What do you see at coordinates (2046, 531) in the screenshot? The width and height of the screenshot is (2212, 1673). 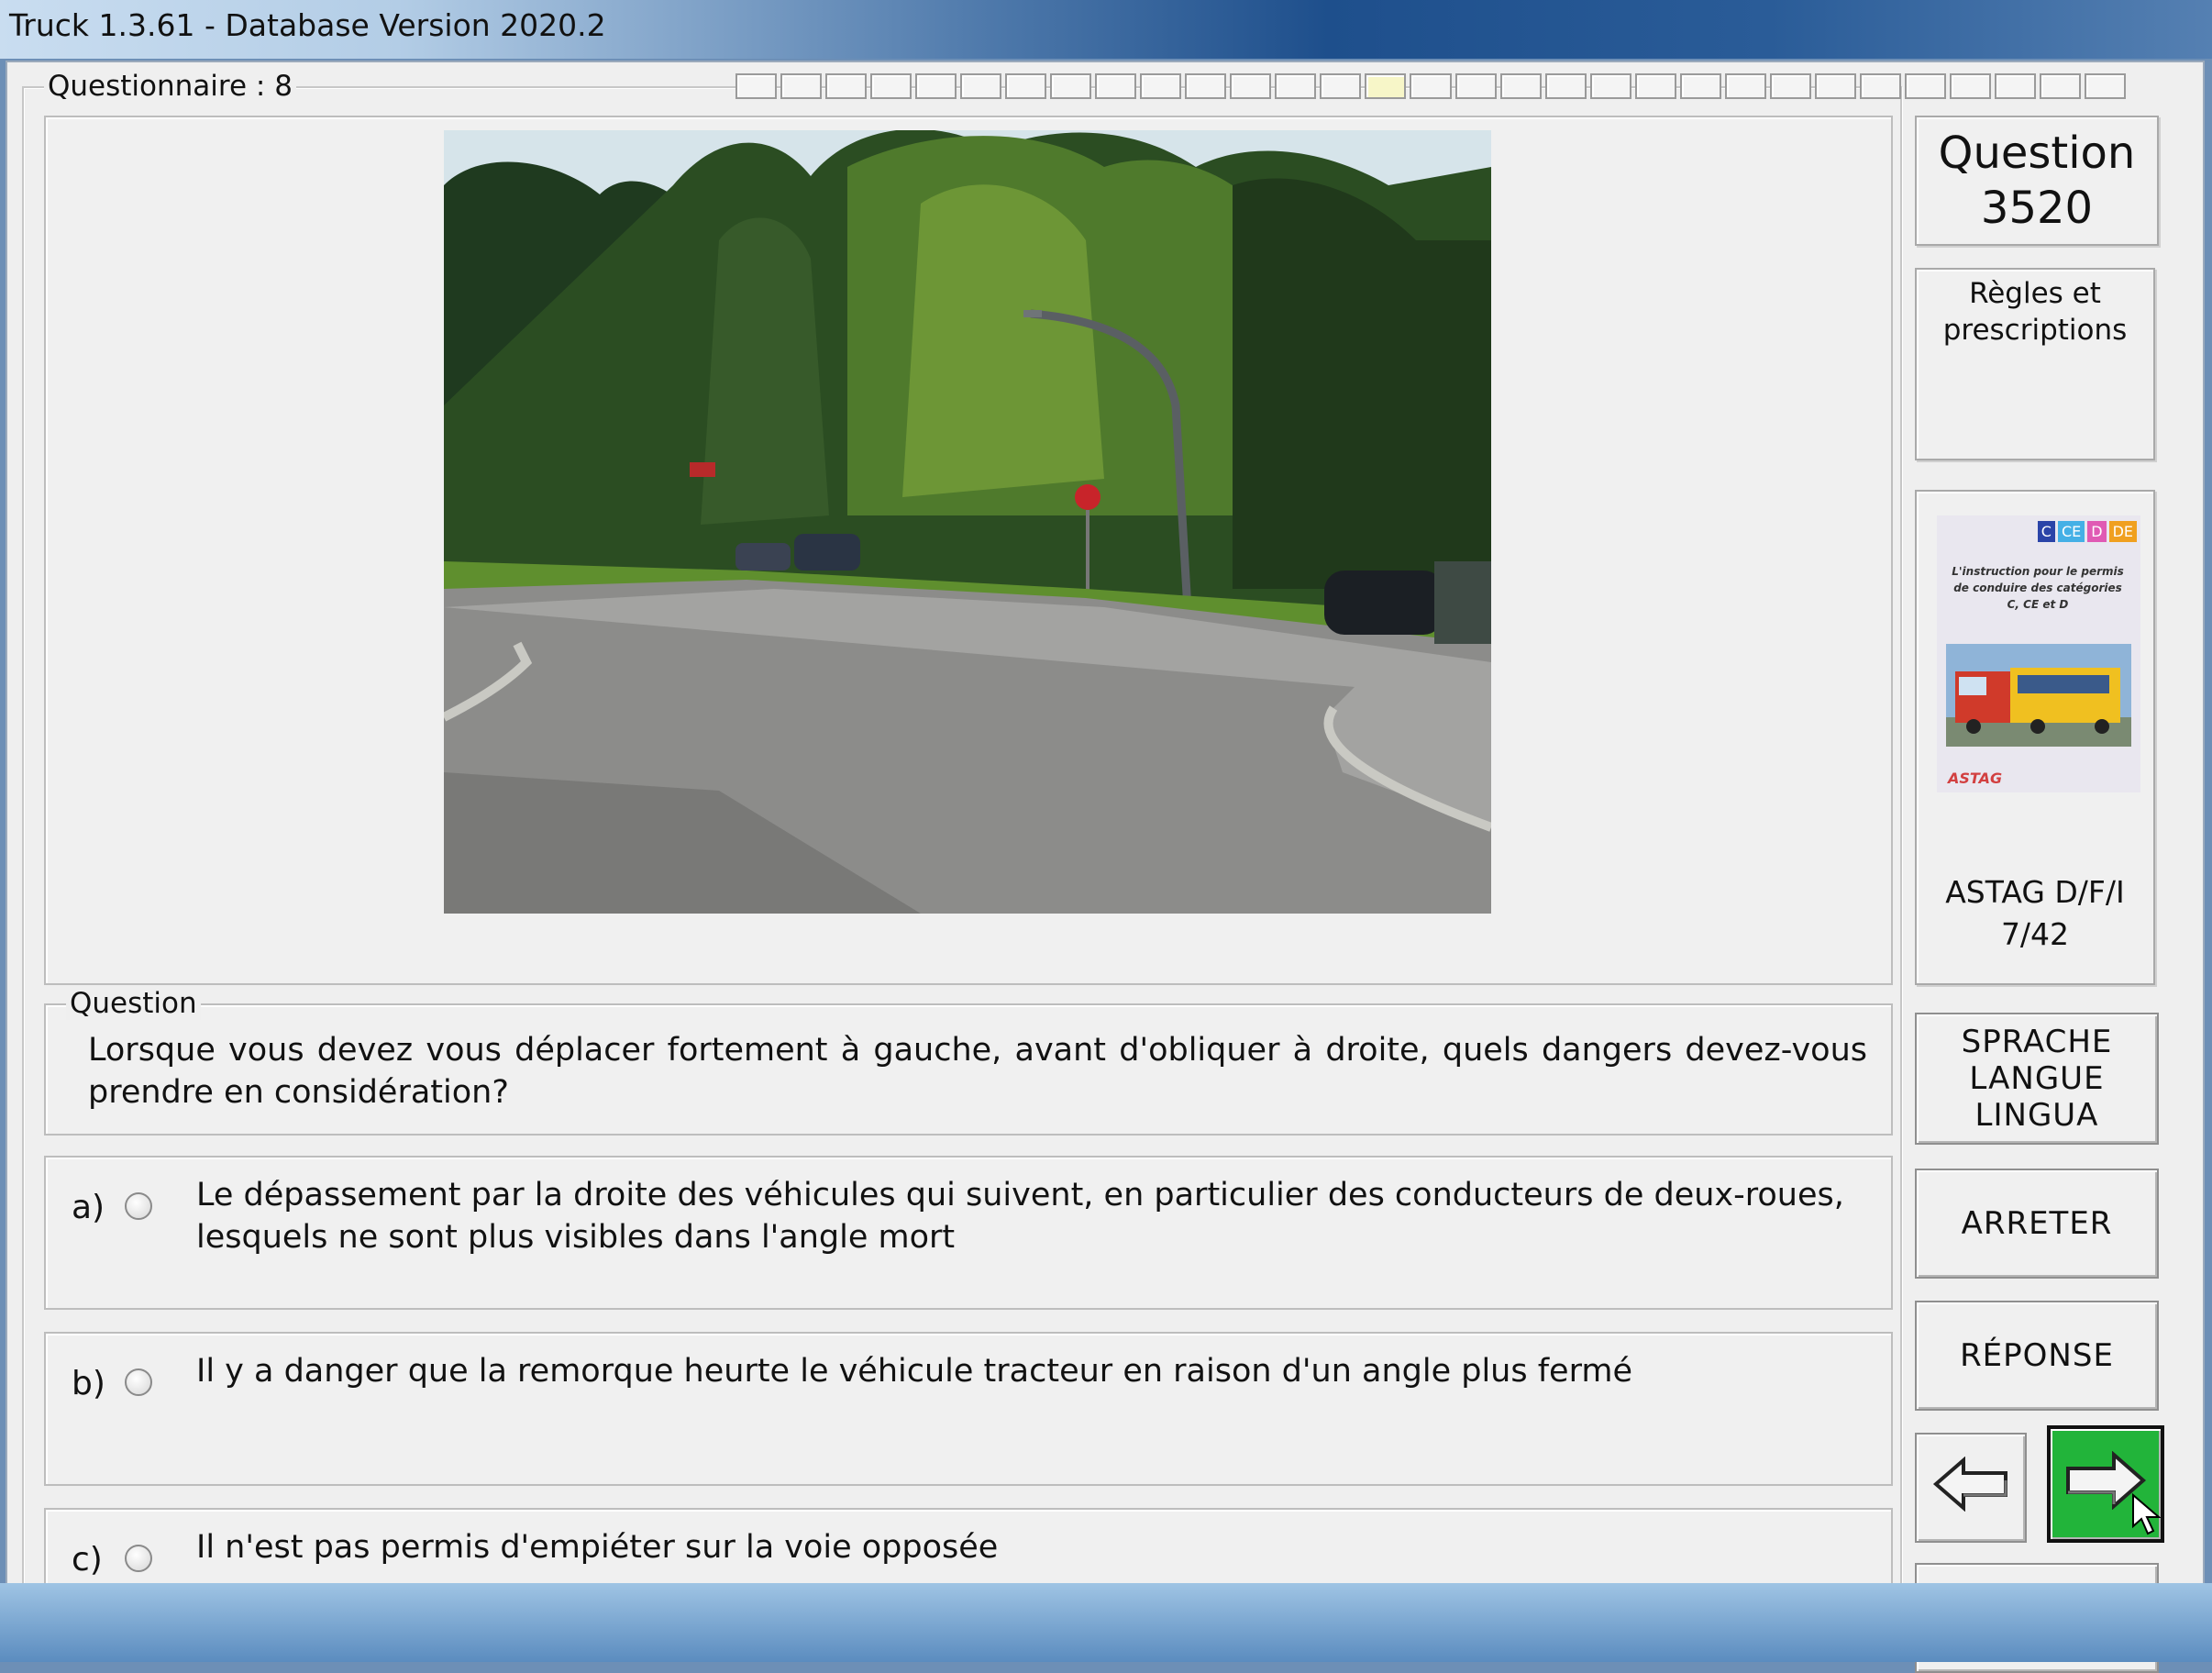 I see `badge-c: C` at bounding box center [2046, 531].